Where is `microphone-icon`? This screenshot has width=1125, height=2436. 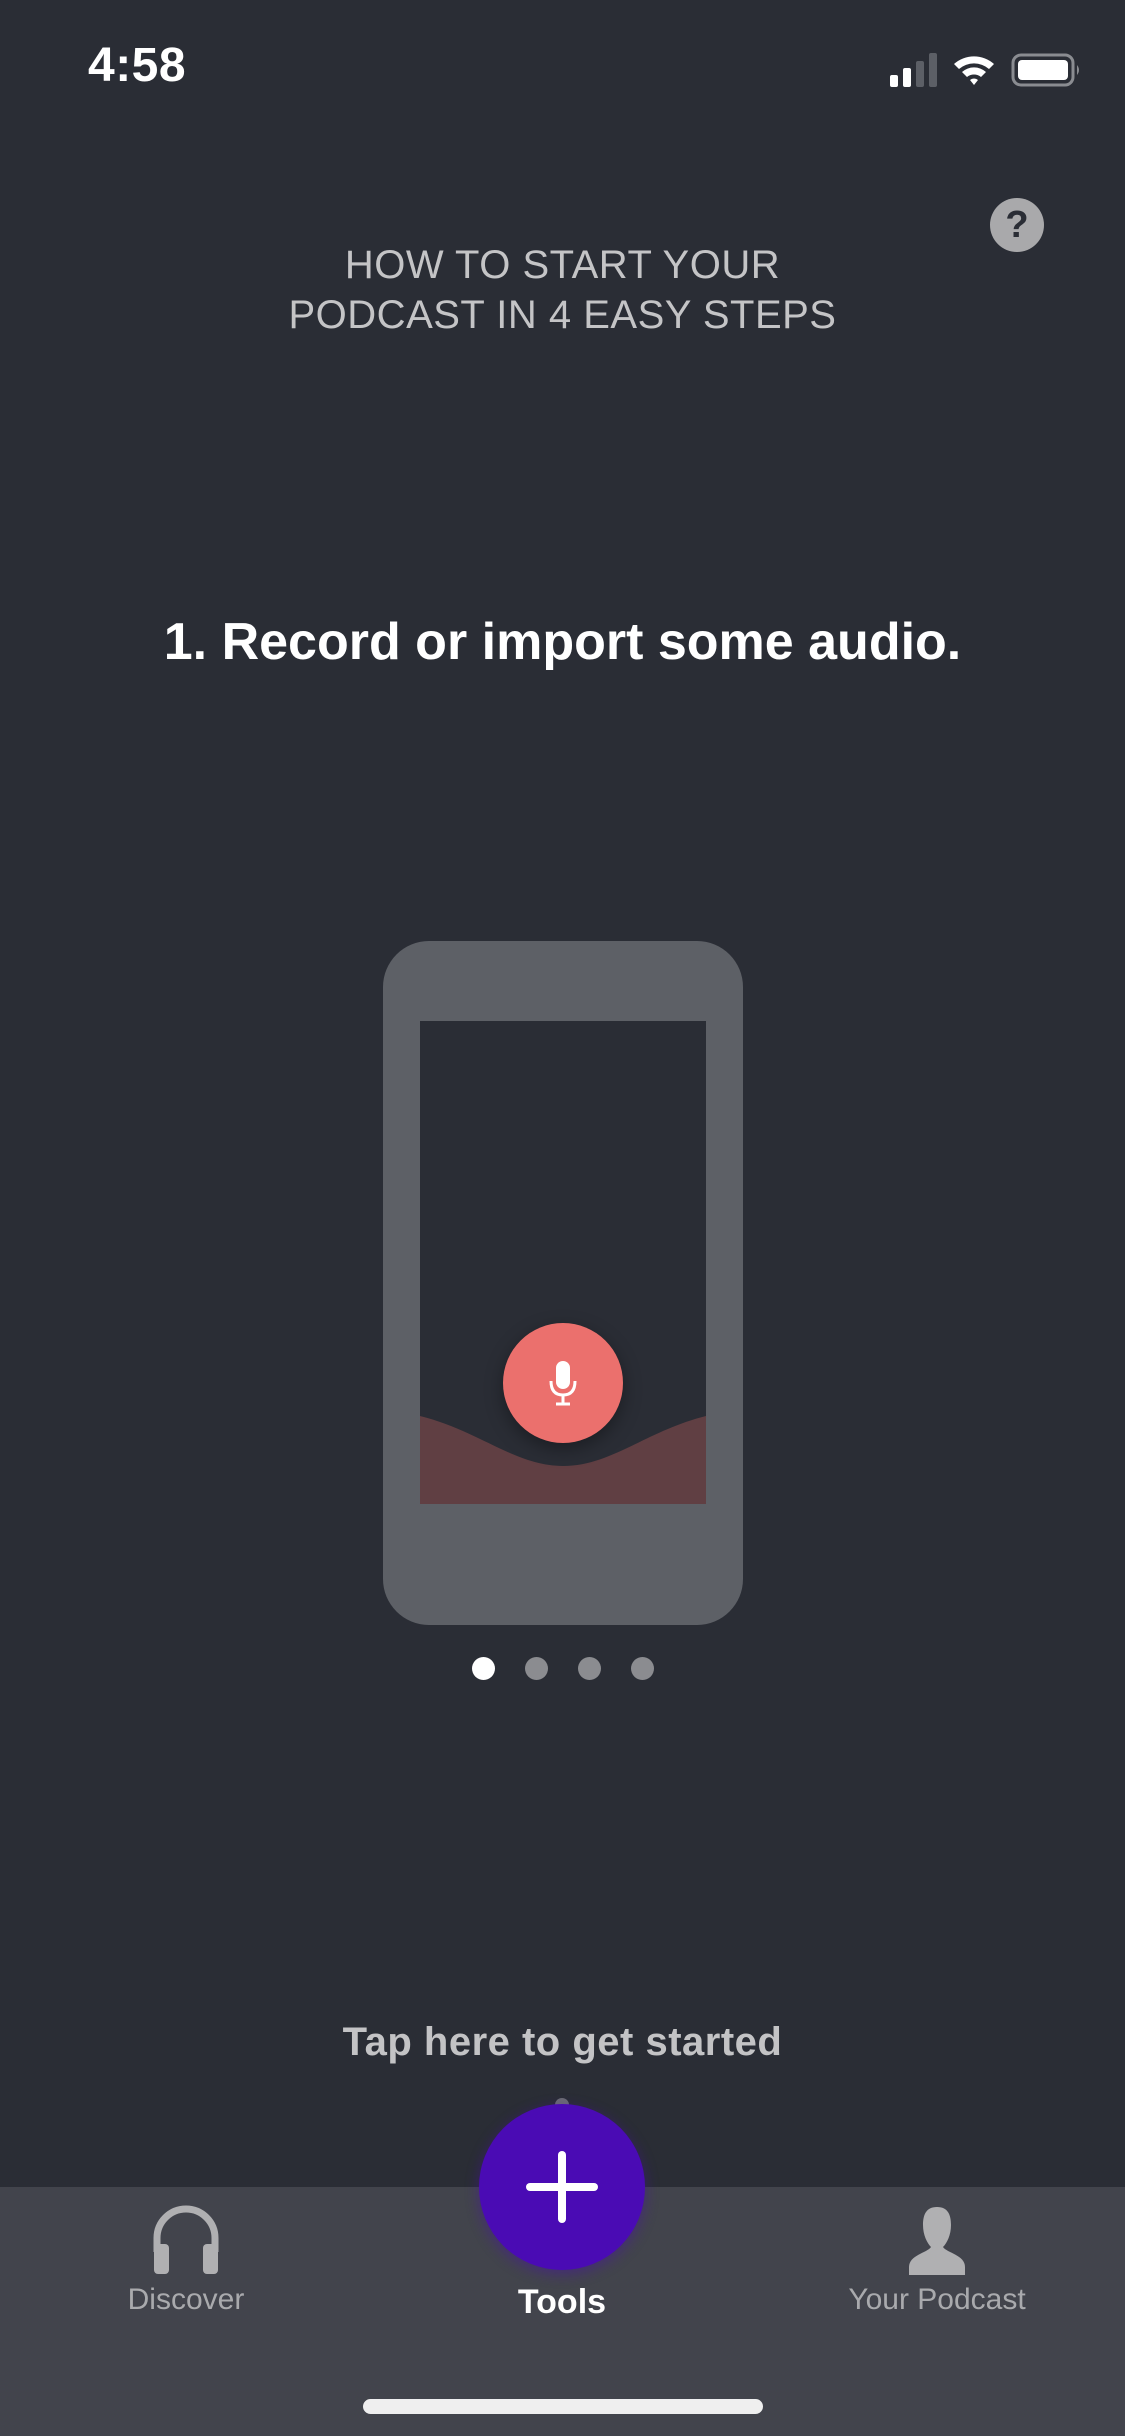
microphone-icon is located at coordinates (563, 1383).